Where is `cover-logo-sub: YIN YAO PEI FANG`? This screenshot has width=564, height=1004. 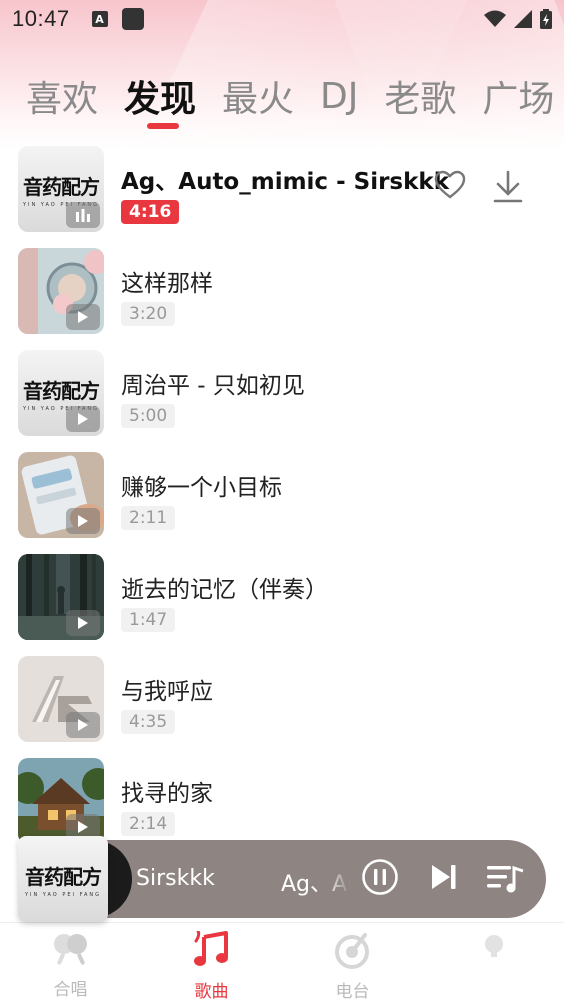
cover-logo-sub: YIN YAO PEI FANG is located at coordinates (63, 894).